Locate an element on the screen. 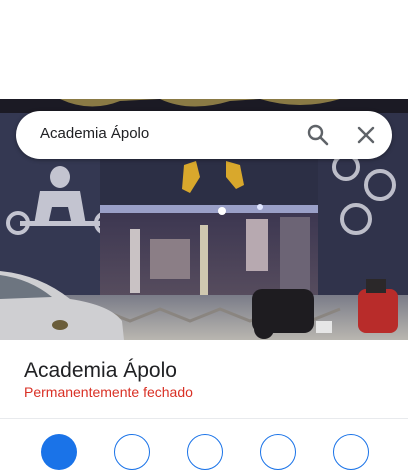  search-icon is located at coordinates (318, 135).